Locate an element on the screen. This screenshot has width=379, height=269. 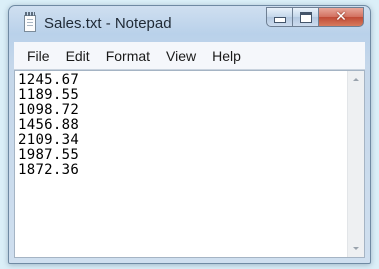
scroll-up-button is located at coordinates (356, 79).